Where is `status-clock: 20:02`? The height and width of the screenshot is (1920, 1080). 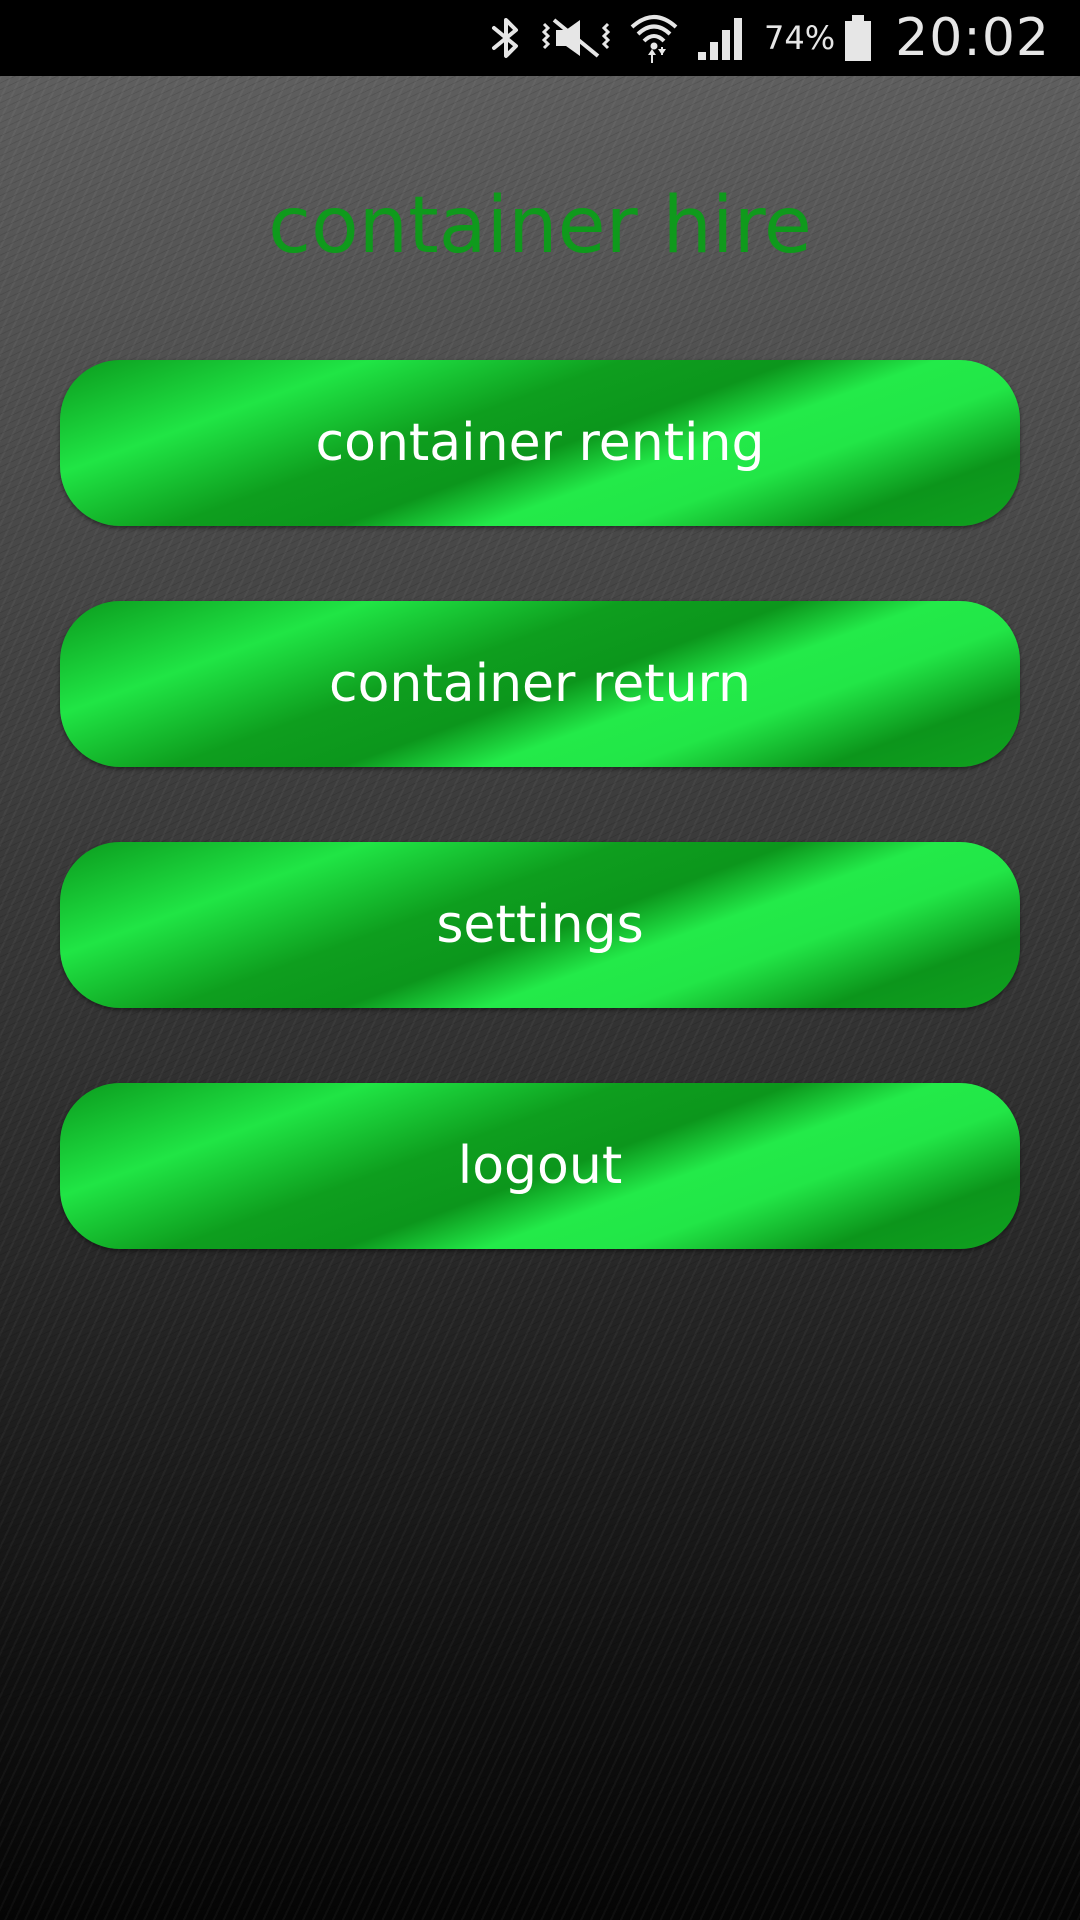
status-clock: 20:02 is located at coordinates (972, 38).